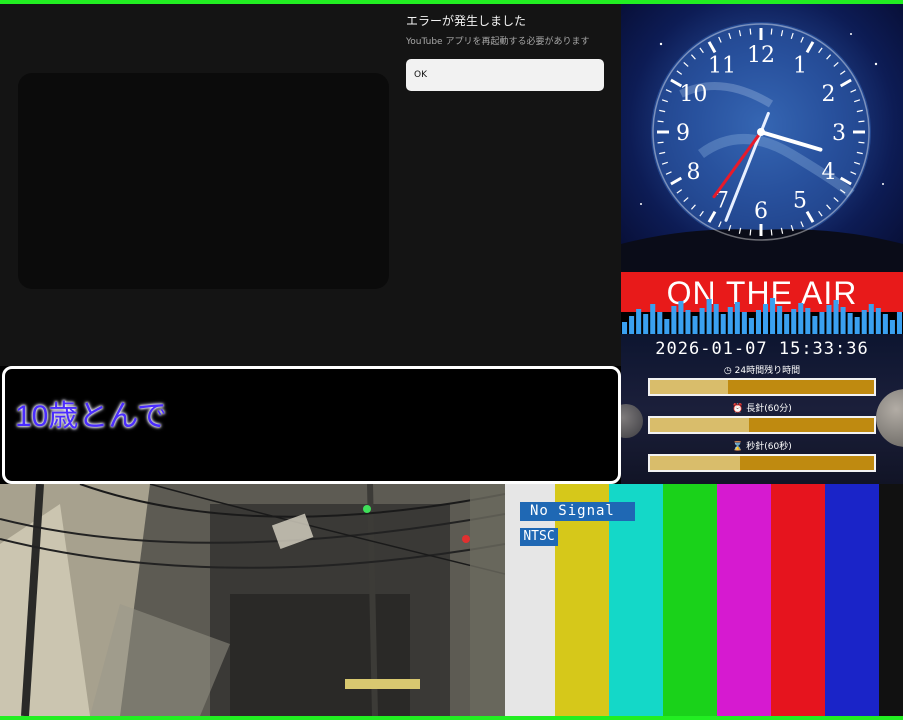 This screenshot has height=720, width=903. What do you see at coordinates (693, 94) in the screenshot?
I see `clock-numeral: 10` at bounding box center [693, 94].